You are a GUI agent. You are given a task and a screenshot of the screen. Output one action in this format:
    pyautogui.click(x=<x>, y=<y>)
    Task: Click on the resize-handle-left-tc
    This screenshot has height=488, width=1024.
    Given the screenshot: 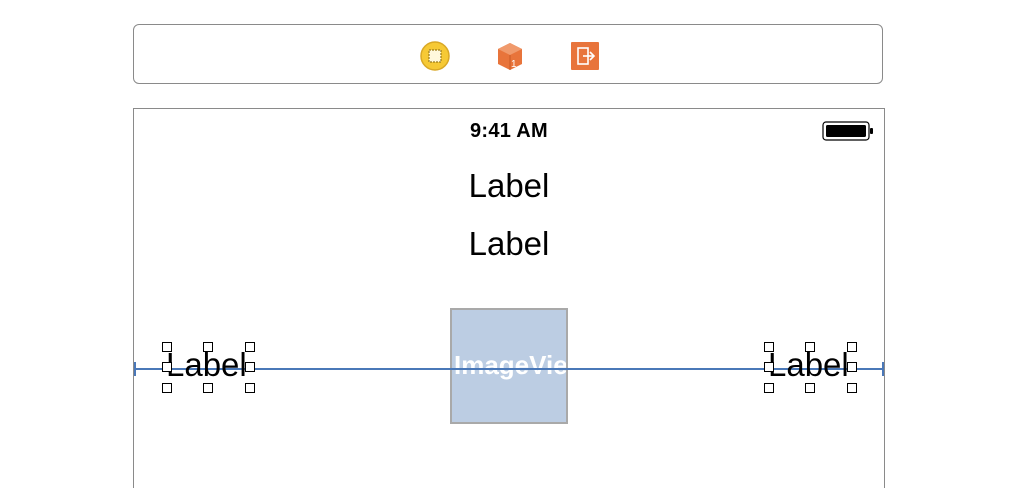 What is the action you would take?
    pyautogui.click(x=208, y=347)
    